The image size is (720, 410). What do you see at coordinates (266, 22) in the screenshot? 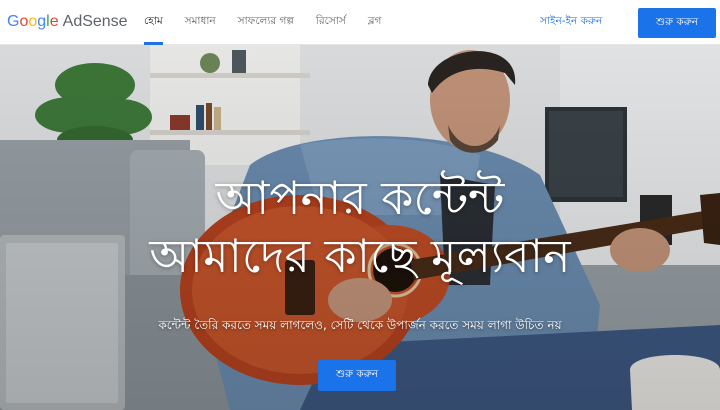
I see `nav-item-success-stories: সাফল্যের গল্প` at bounding box center [266, 22].